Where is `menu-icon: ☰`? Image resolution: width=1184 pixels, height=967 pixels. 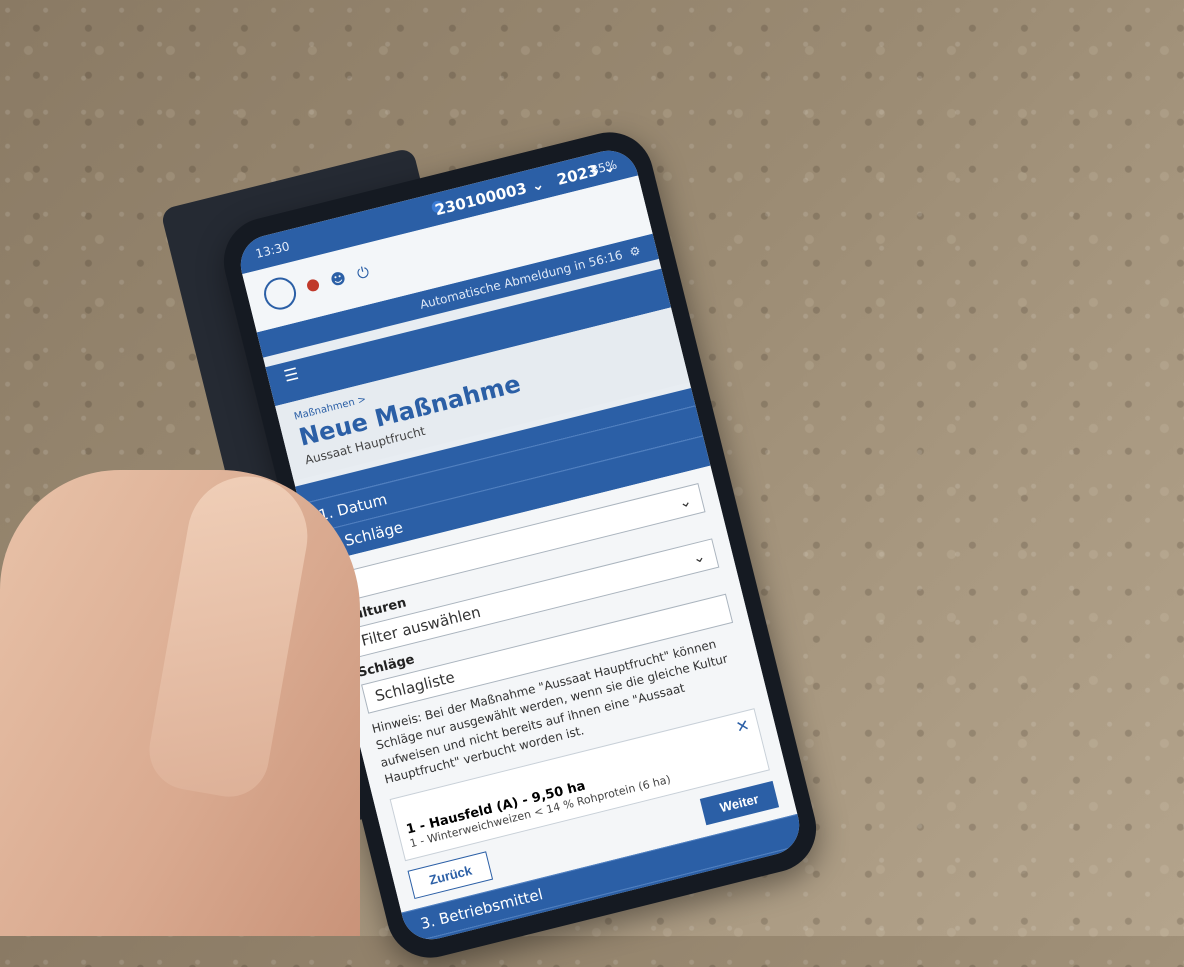
menu-icon: ☰ is located at coordinates (291, 375).